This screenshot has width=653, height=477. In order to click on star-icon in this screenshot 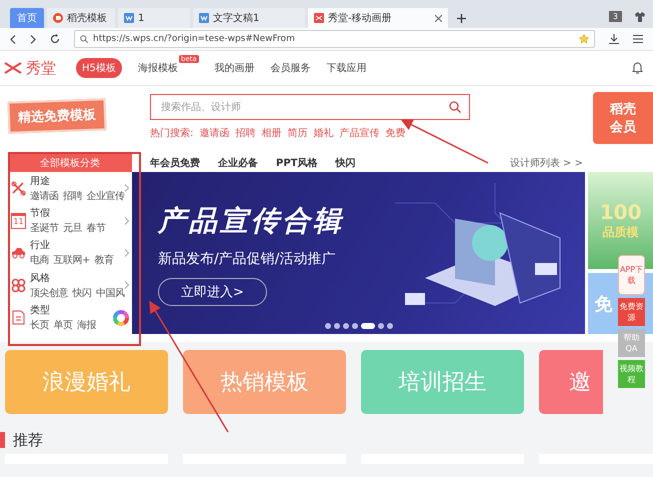, I will do `click(584, 39)`.